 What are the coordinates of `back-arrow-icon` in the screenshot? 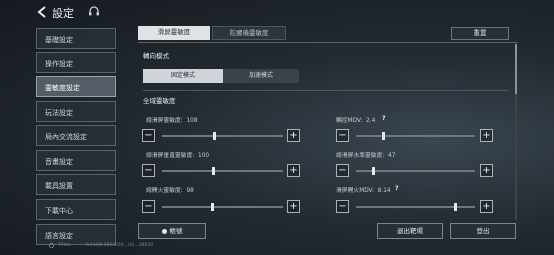 It's located at (42, 12).